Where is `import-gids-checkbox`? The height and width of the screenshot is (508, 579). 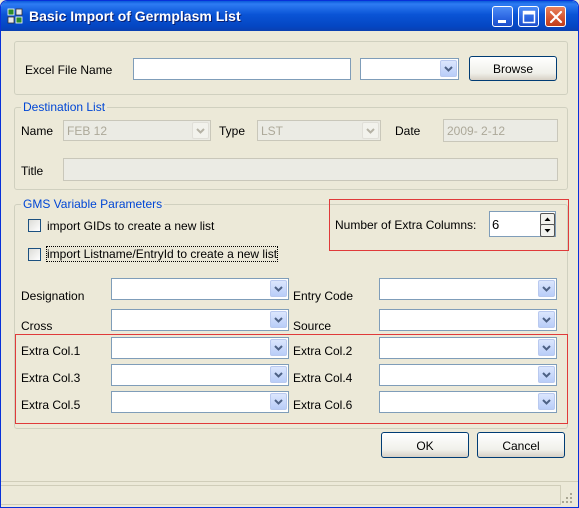
import-gids-checkbox is located at coordinates (34, 225).